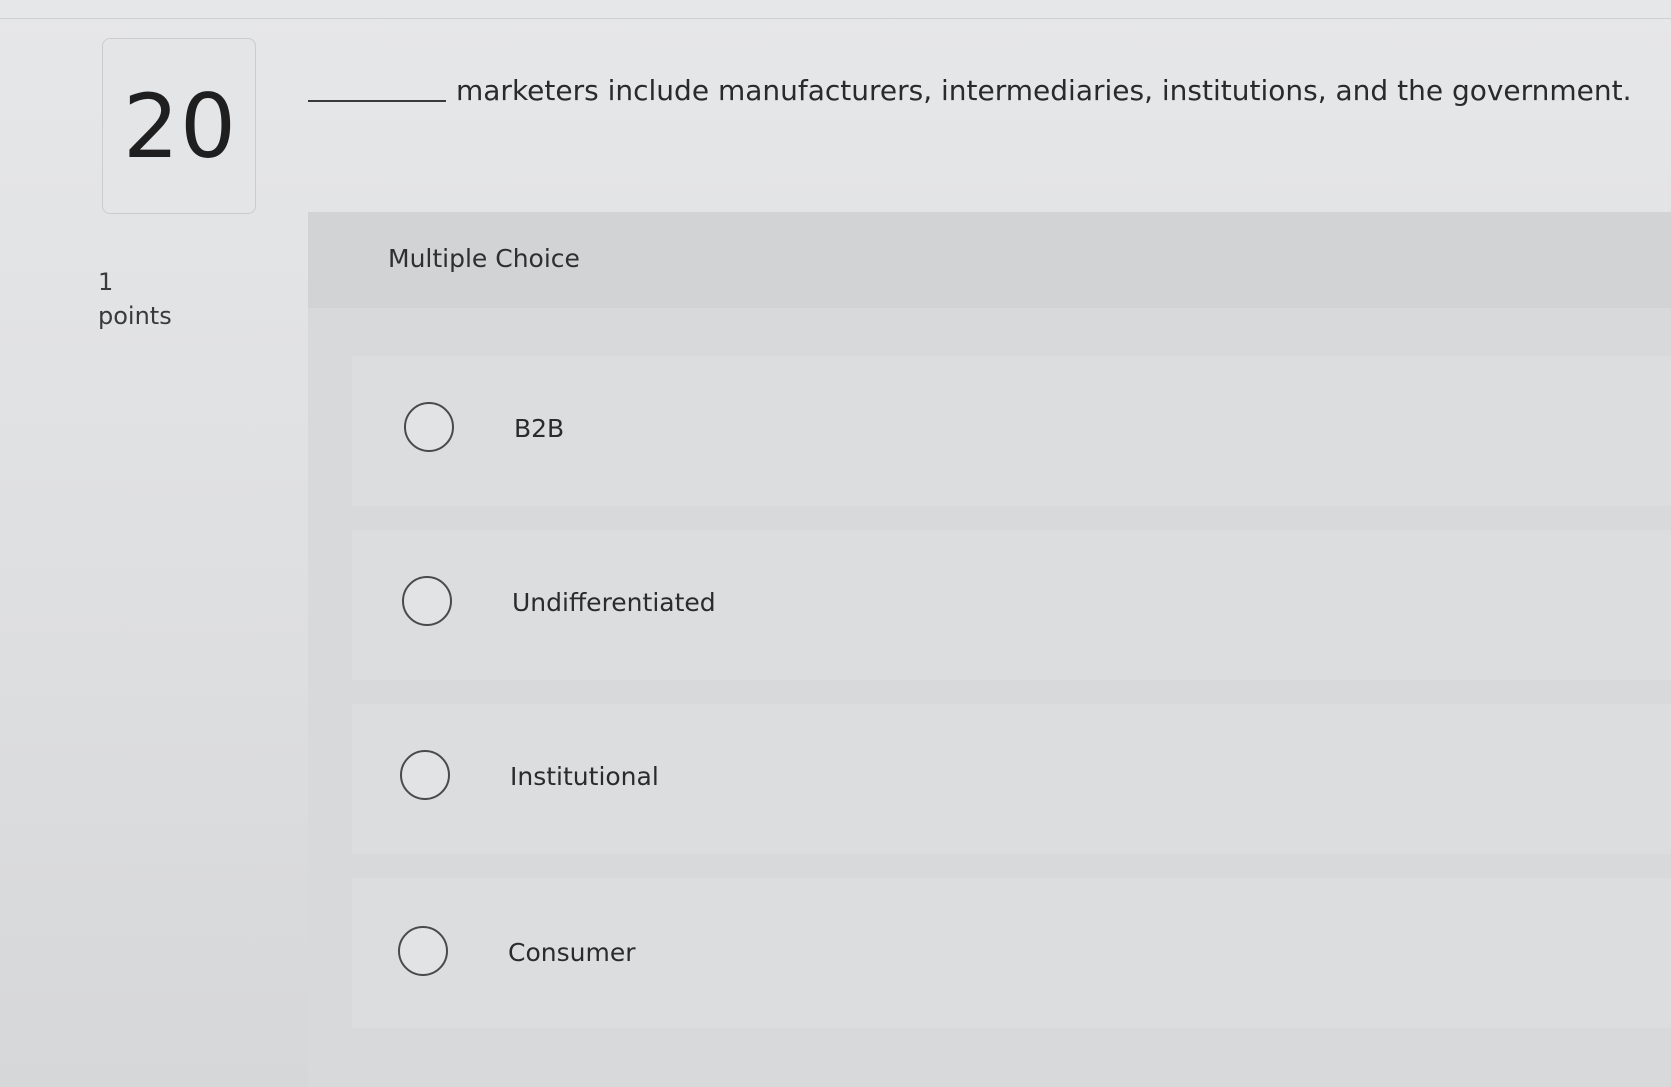 The image size is (1671, 1087). What do you see at coordinates (423, 951) in the screenshot?
I see `radio-button-consumer` at bounding box center [423, 951].